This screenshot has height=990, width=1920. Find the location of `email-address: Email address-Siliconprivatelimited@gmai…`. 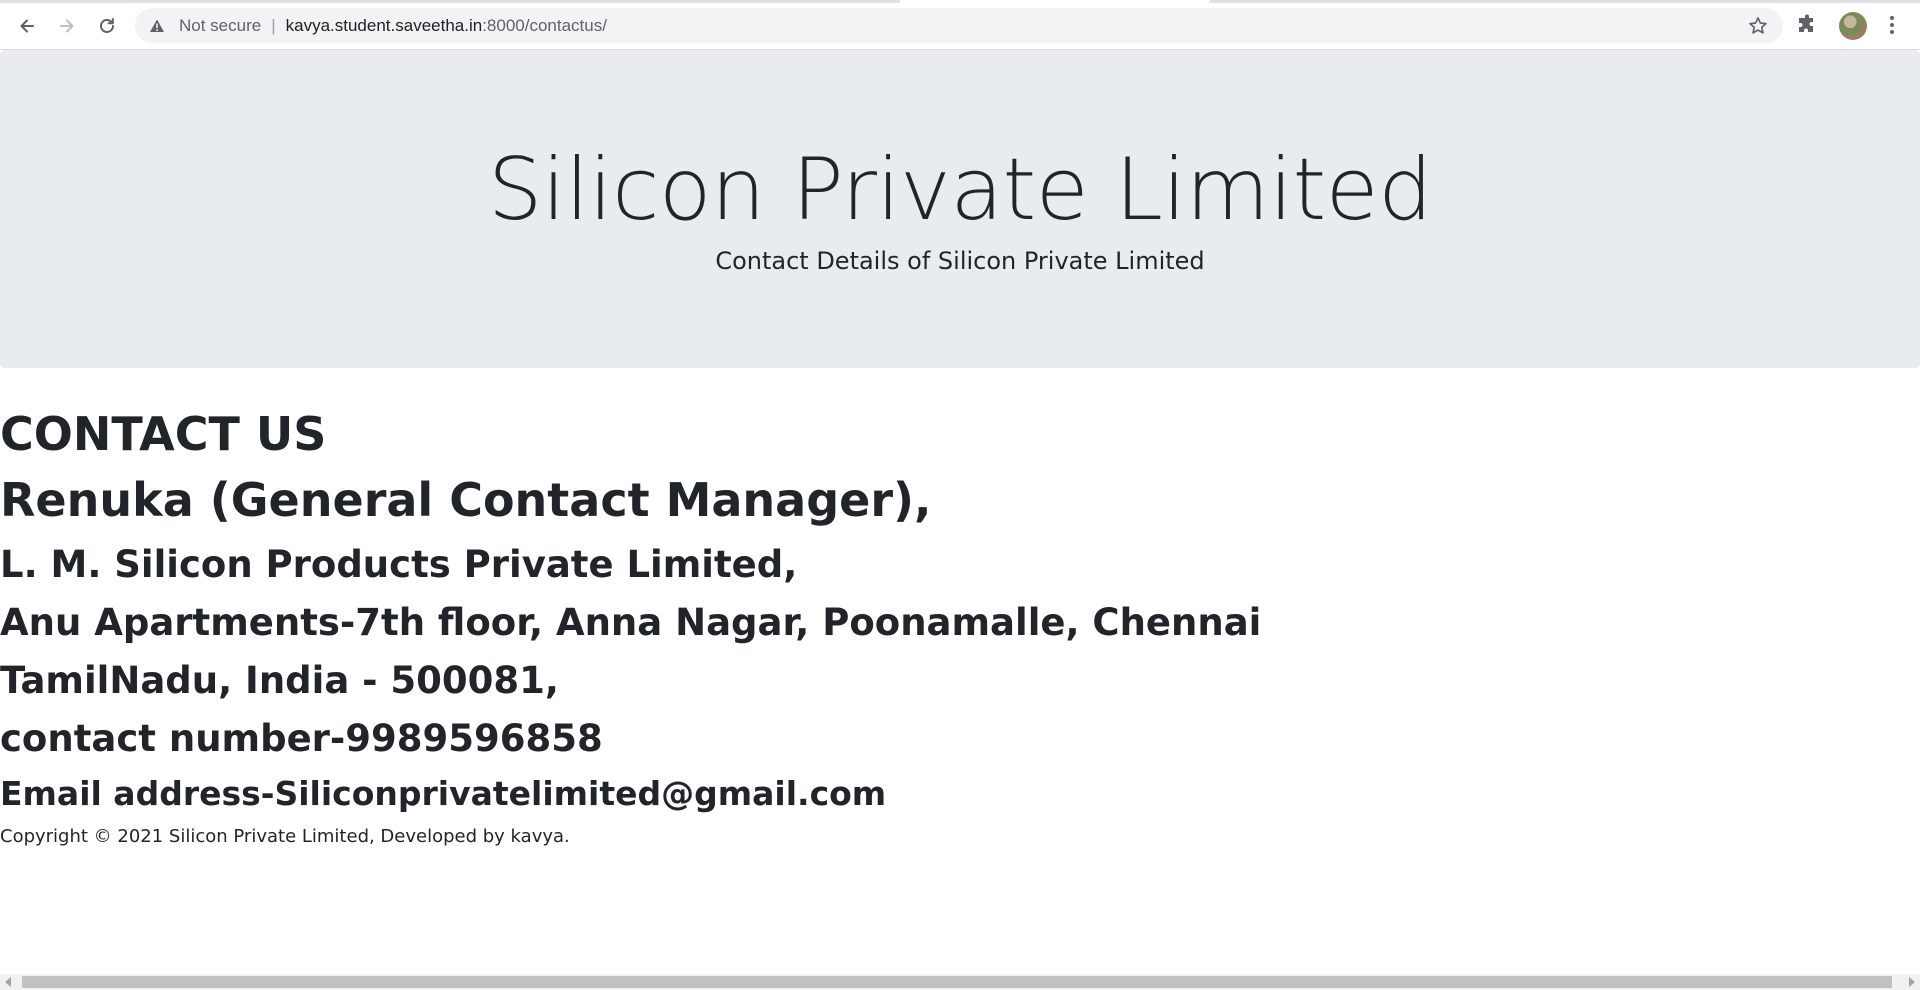

email-address: Email address-Siliconprivatelimited@gmai… is located at coordinates (443, 793).